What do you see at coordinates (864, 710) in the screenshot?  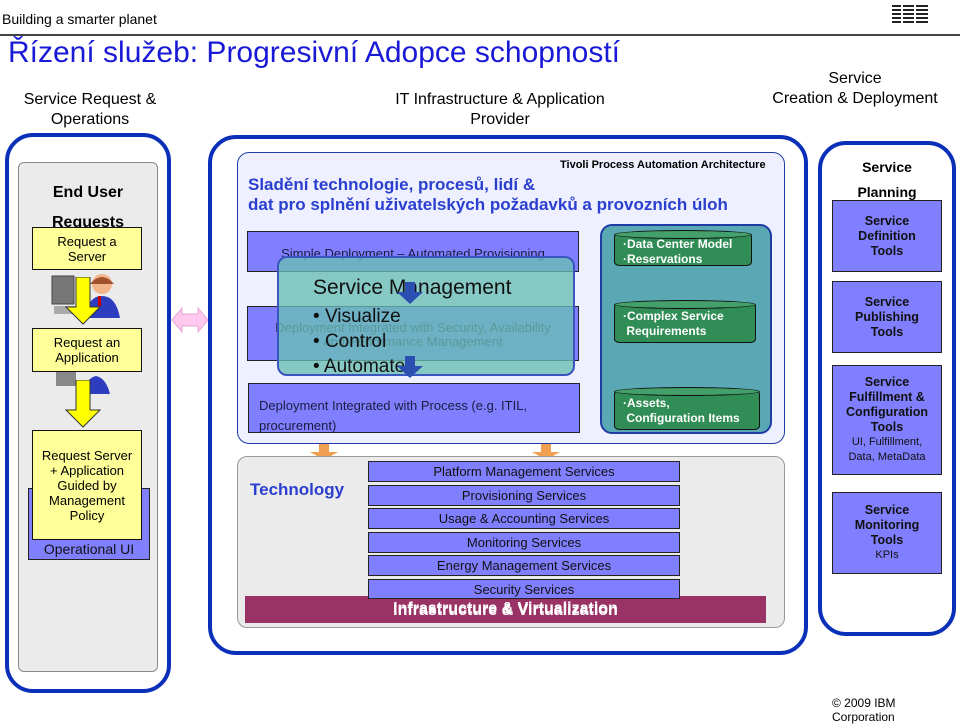 I see `copyright: © 2009 IBM Corporation` at bounding box center [864, 710].